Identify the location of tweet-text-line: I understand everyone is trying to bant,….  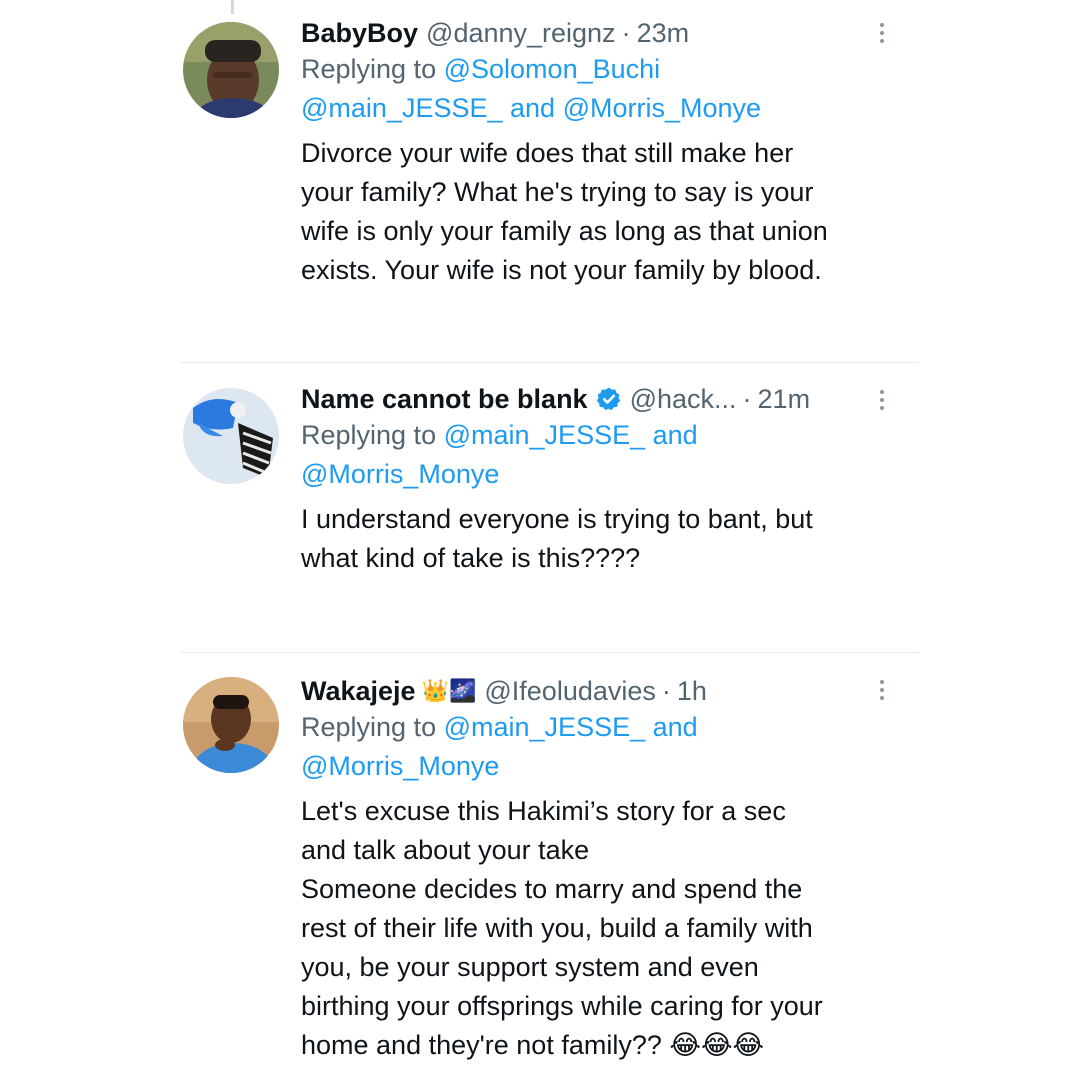
(557, 519).